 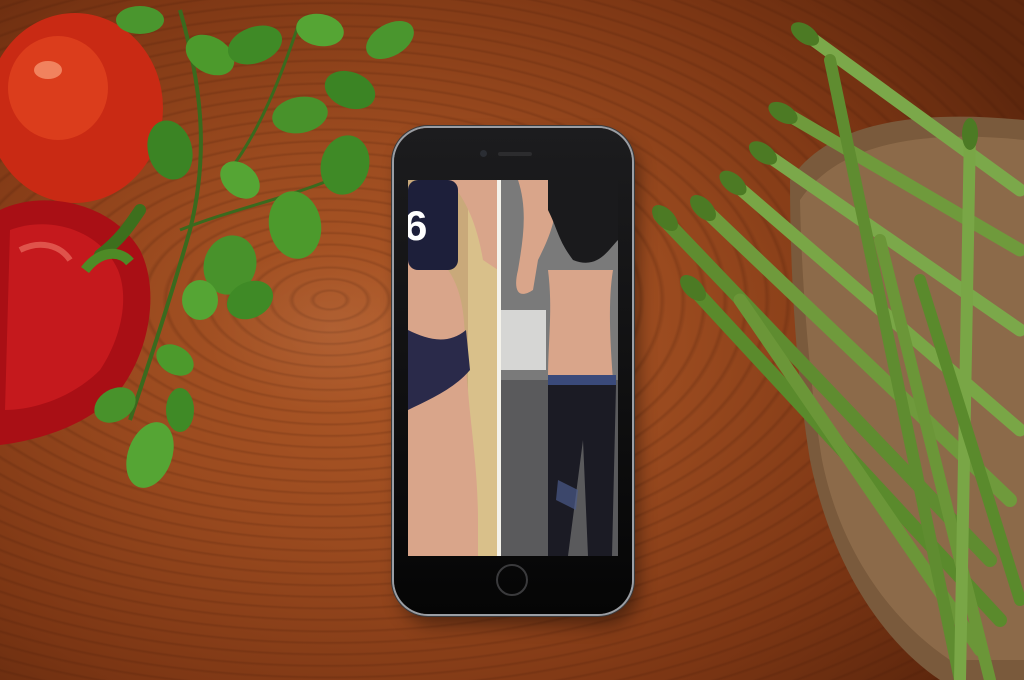 I want to click on jersey-number: 6, so click(x=417, y=225).